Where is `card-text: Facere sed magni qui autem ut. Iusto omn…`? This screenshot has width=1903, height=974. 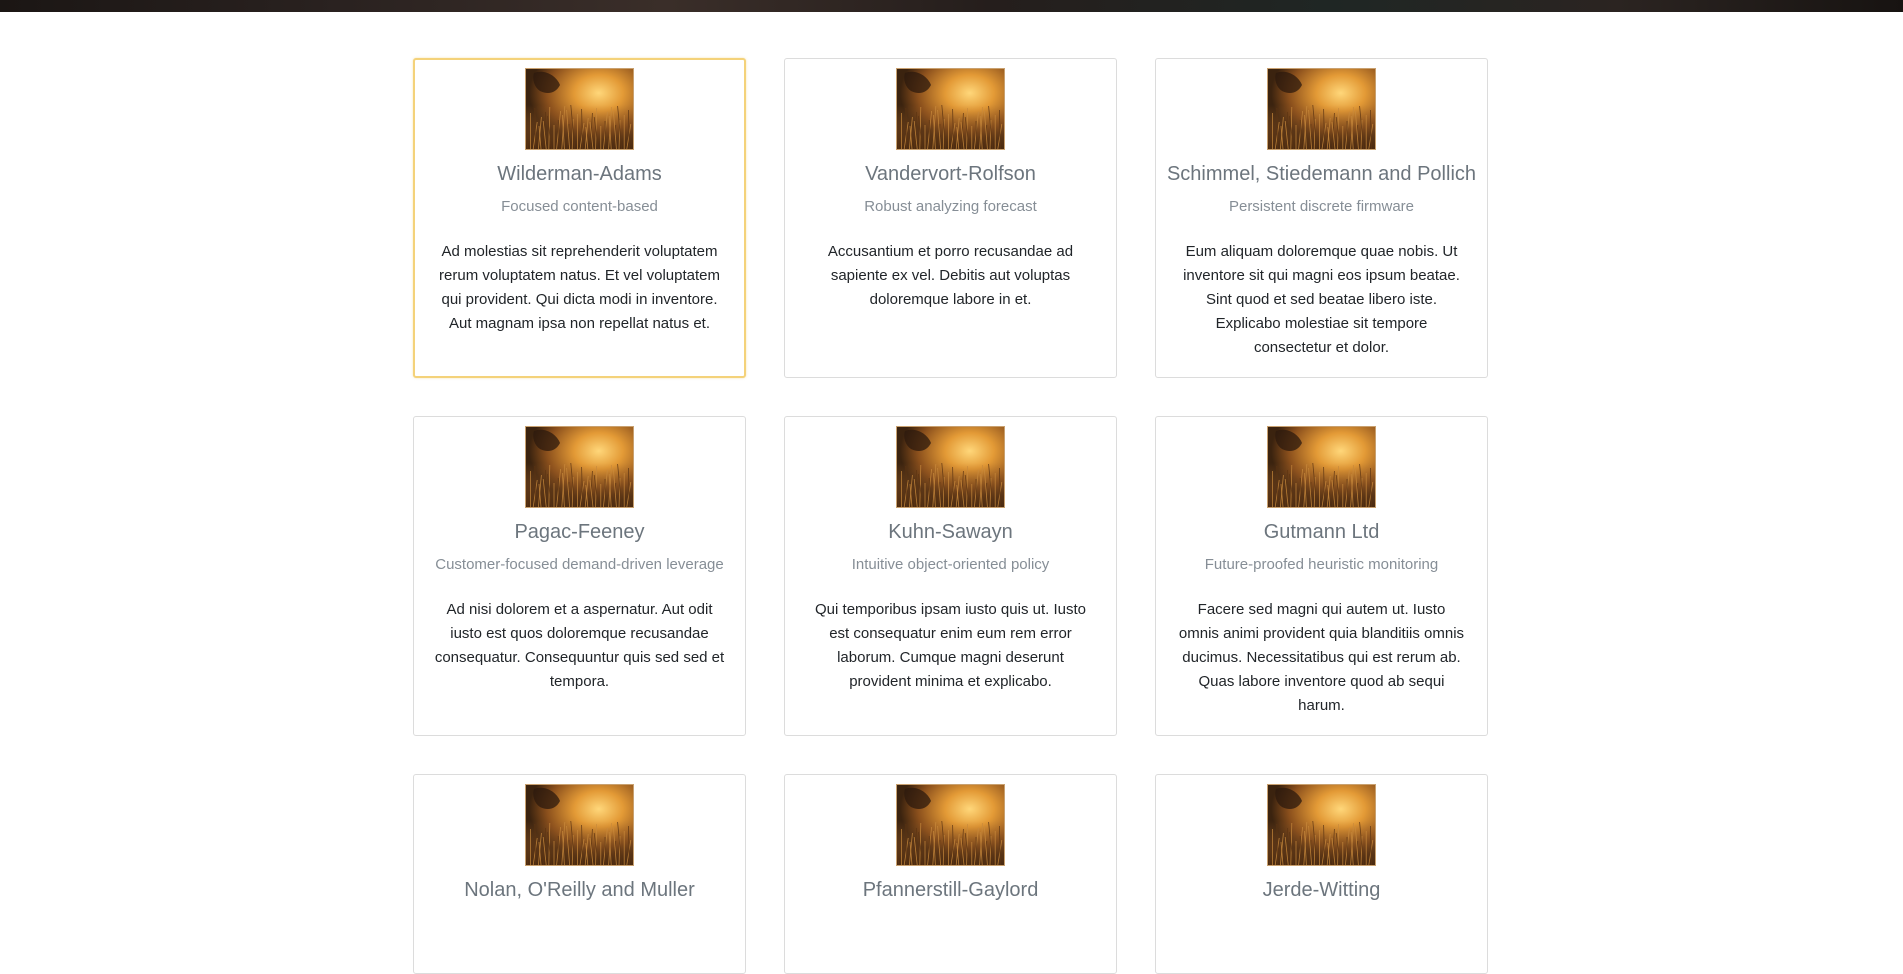
card-text: Facere sed magni qui autem ut. Iusto omn… is located at coordinates (1321, 657).